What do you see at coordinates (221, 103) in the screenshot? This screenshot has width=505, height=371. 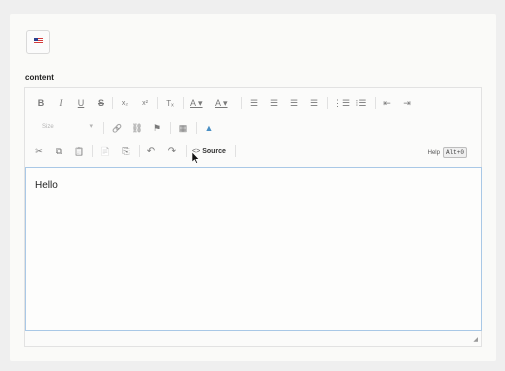 I see `background-color-button: A ▾` at bounding box center [221, 103].